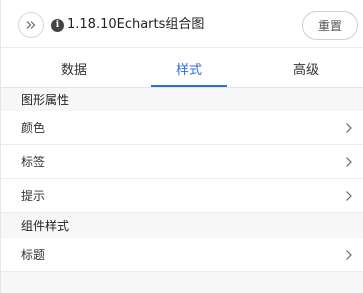 The width and height of the screenshot is (363, 293). I want to click on tab-style: 样式, so click(189, 68).